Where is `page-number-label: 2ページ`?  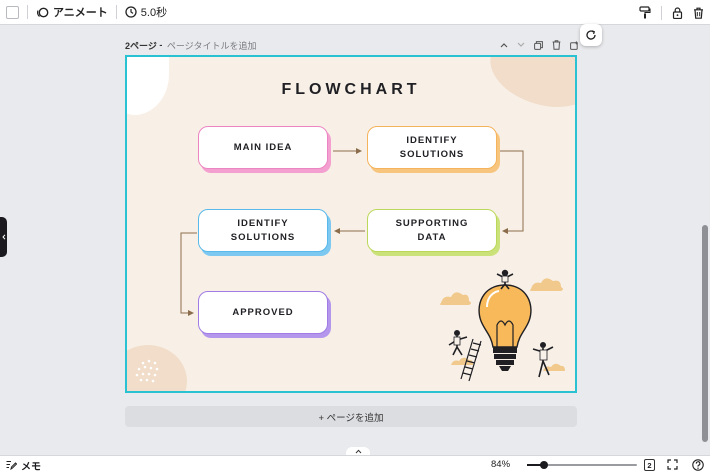 page-number-label: 2ページ is located at coordinates (141, 45).